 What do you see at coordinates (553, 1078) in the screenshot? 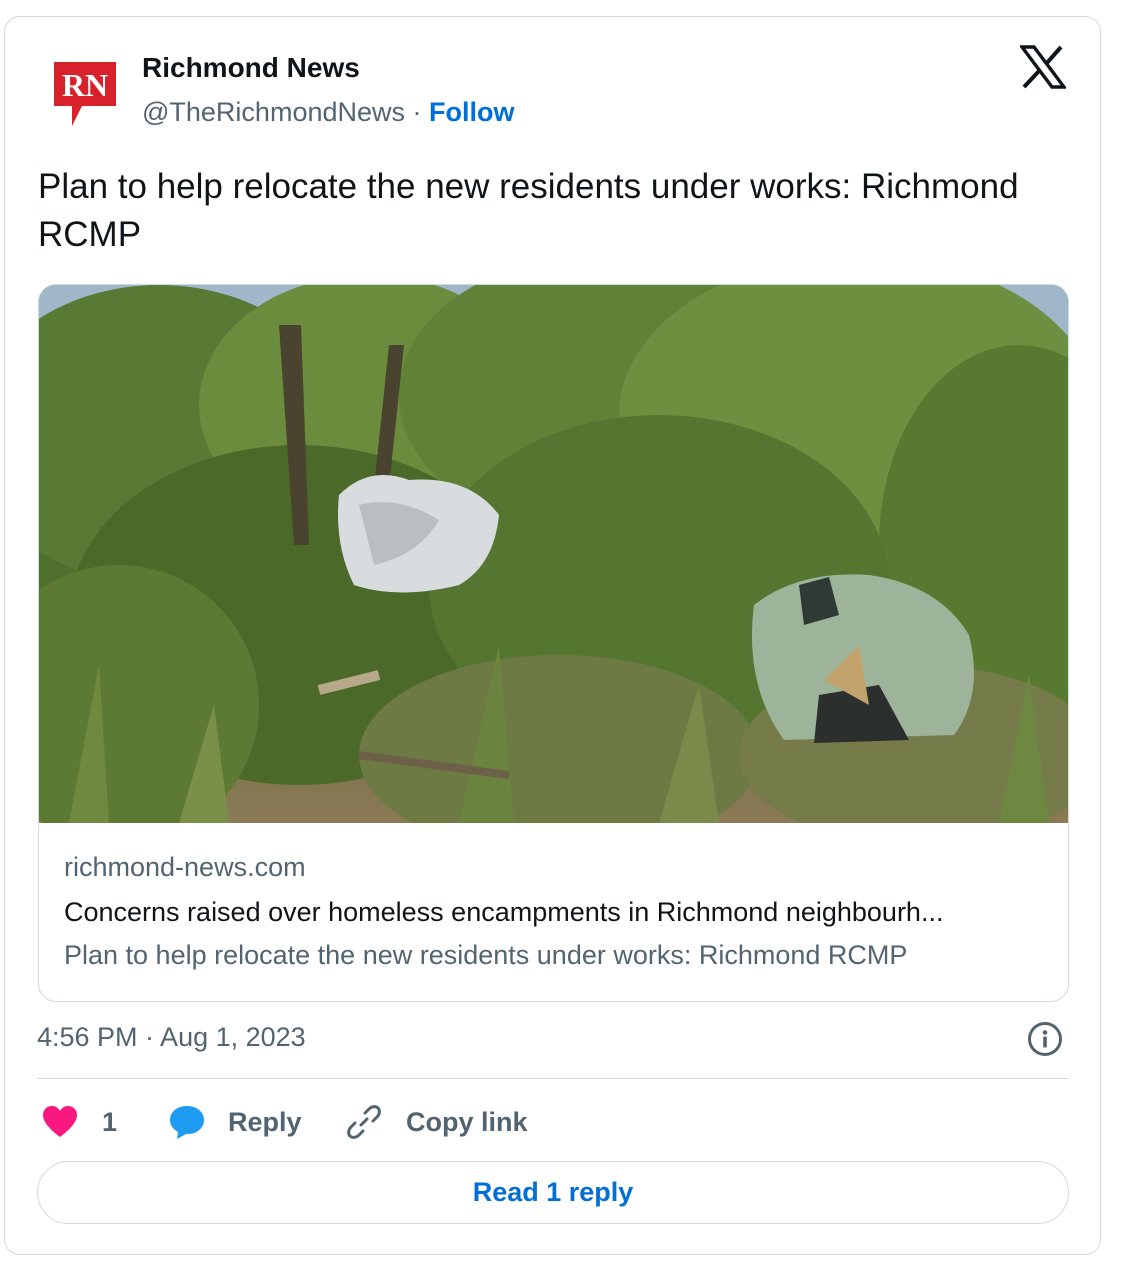
I see `divider` at bounding box center [553, 1078].